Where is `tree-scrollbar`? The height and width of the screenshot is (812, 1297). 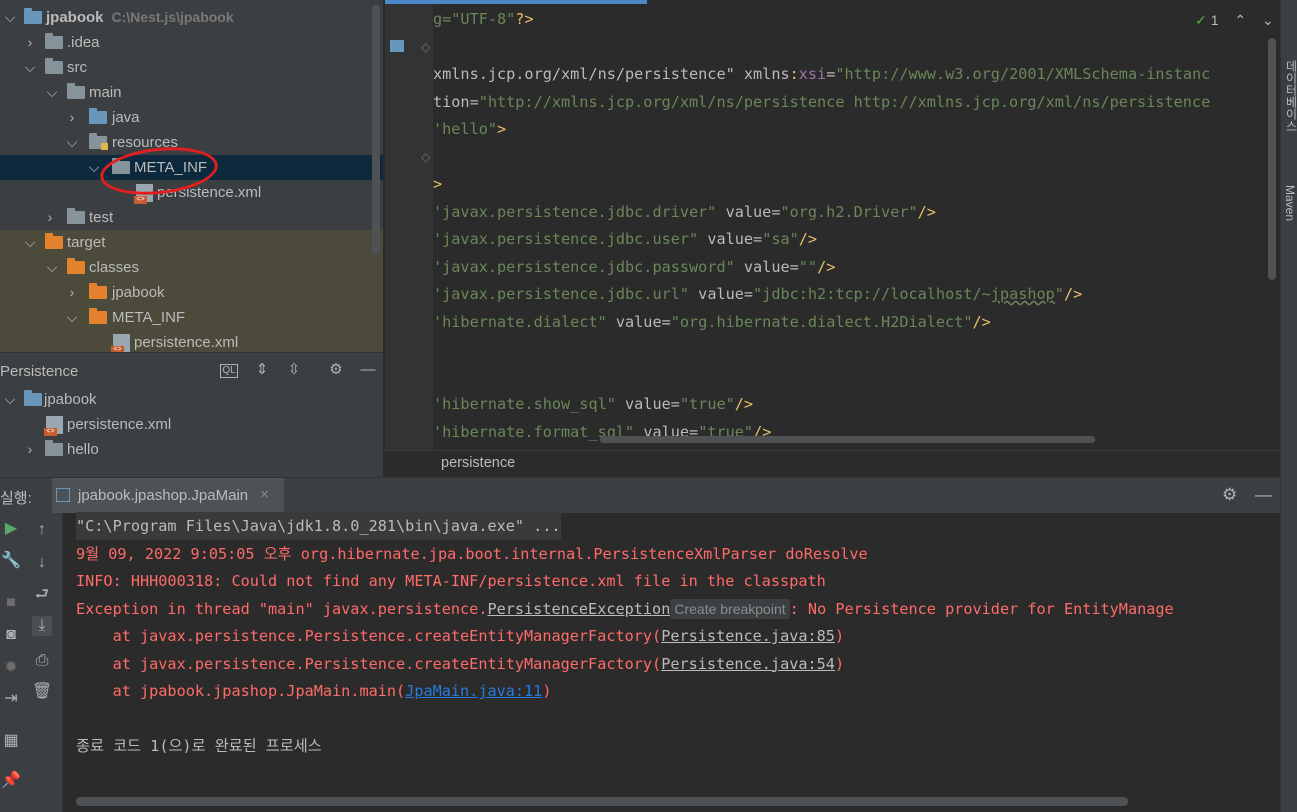 tree-scrollbar is located at coordinates (376, 130).